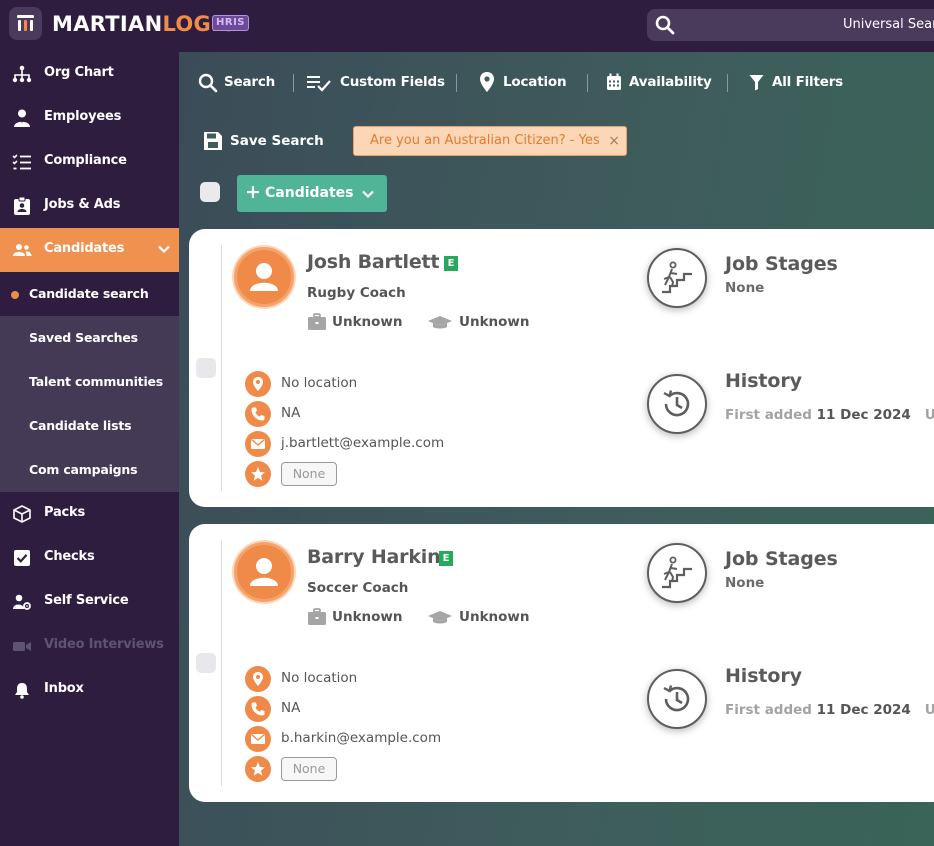 This screenshot has width=934, height=846. Describe the element at coordinates (89, 646) in the screenshot. I see `sidebar-item-video-interviews: Video Interviews` at that location.